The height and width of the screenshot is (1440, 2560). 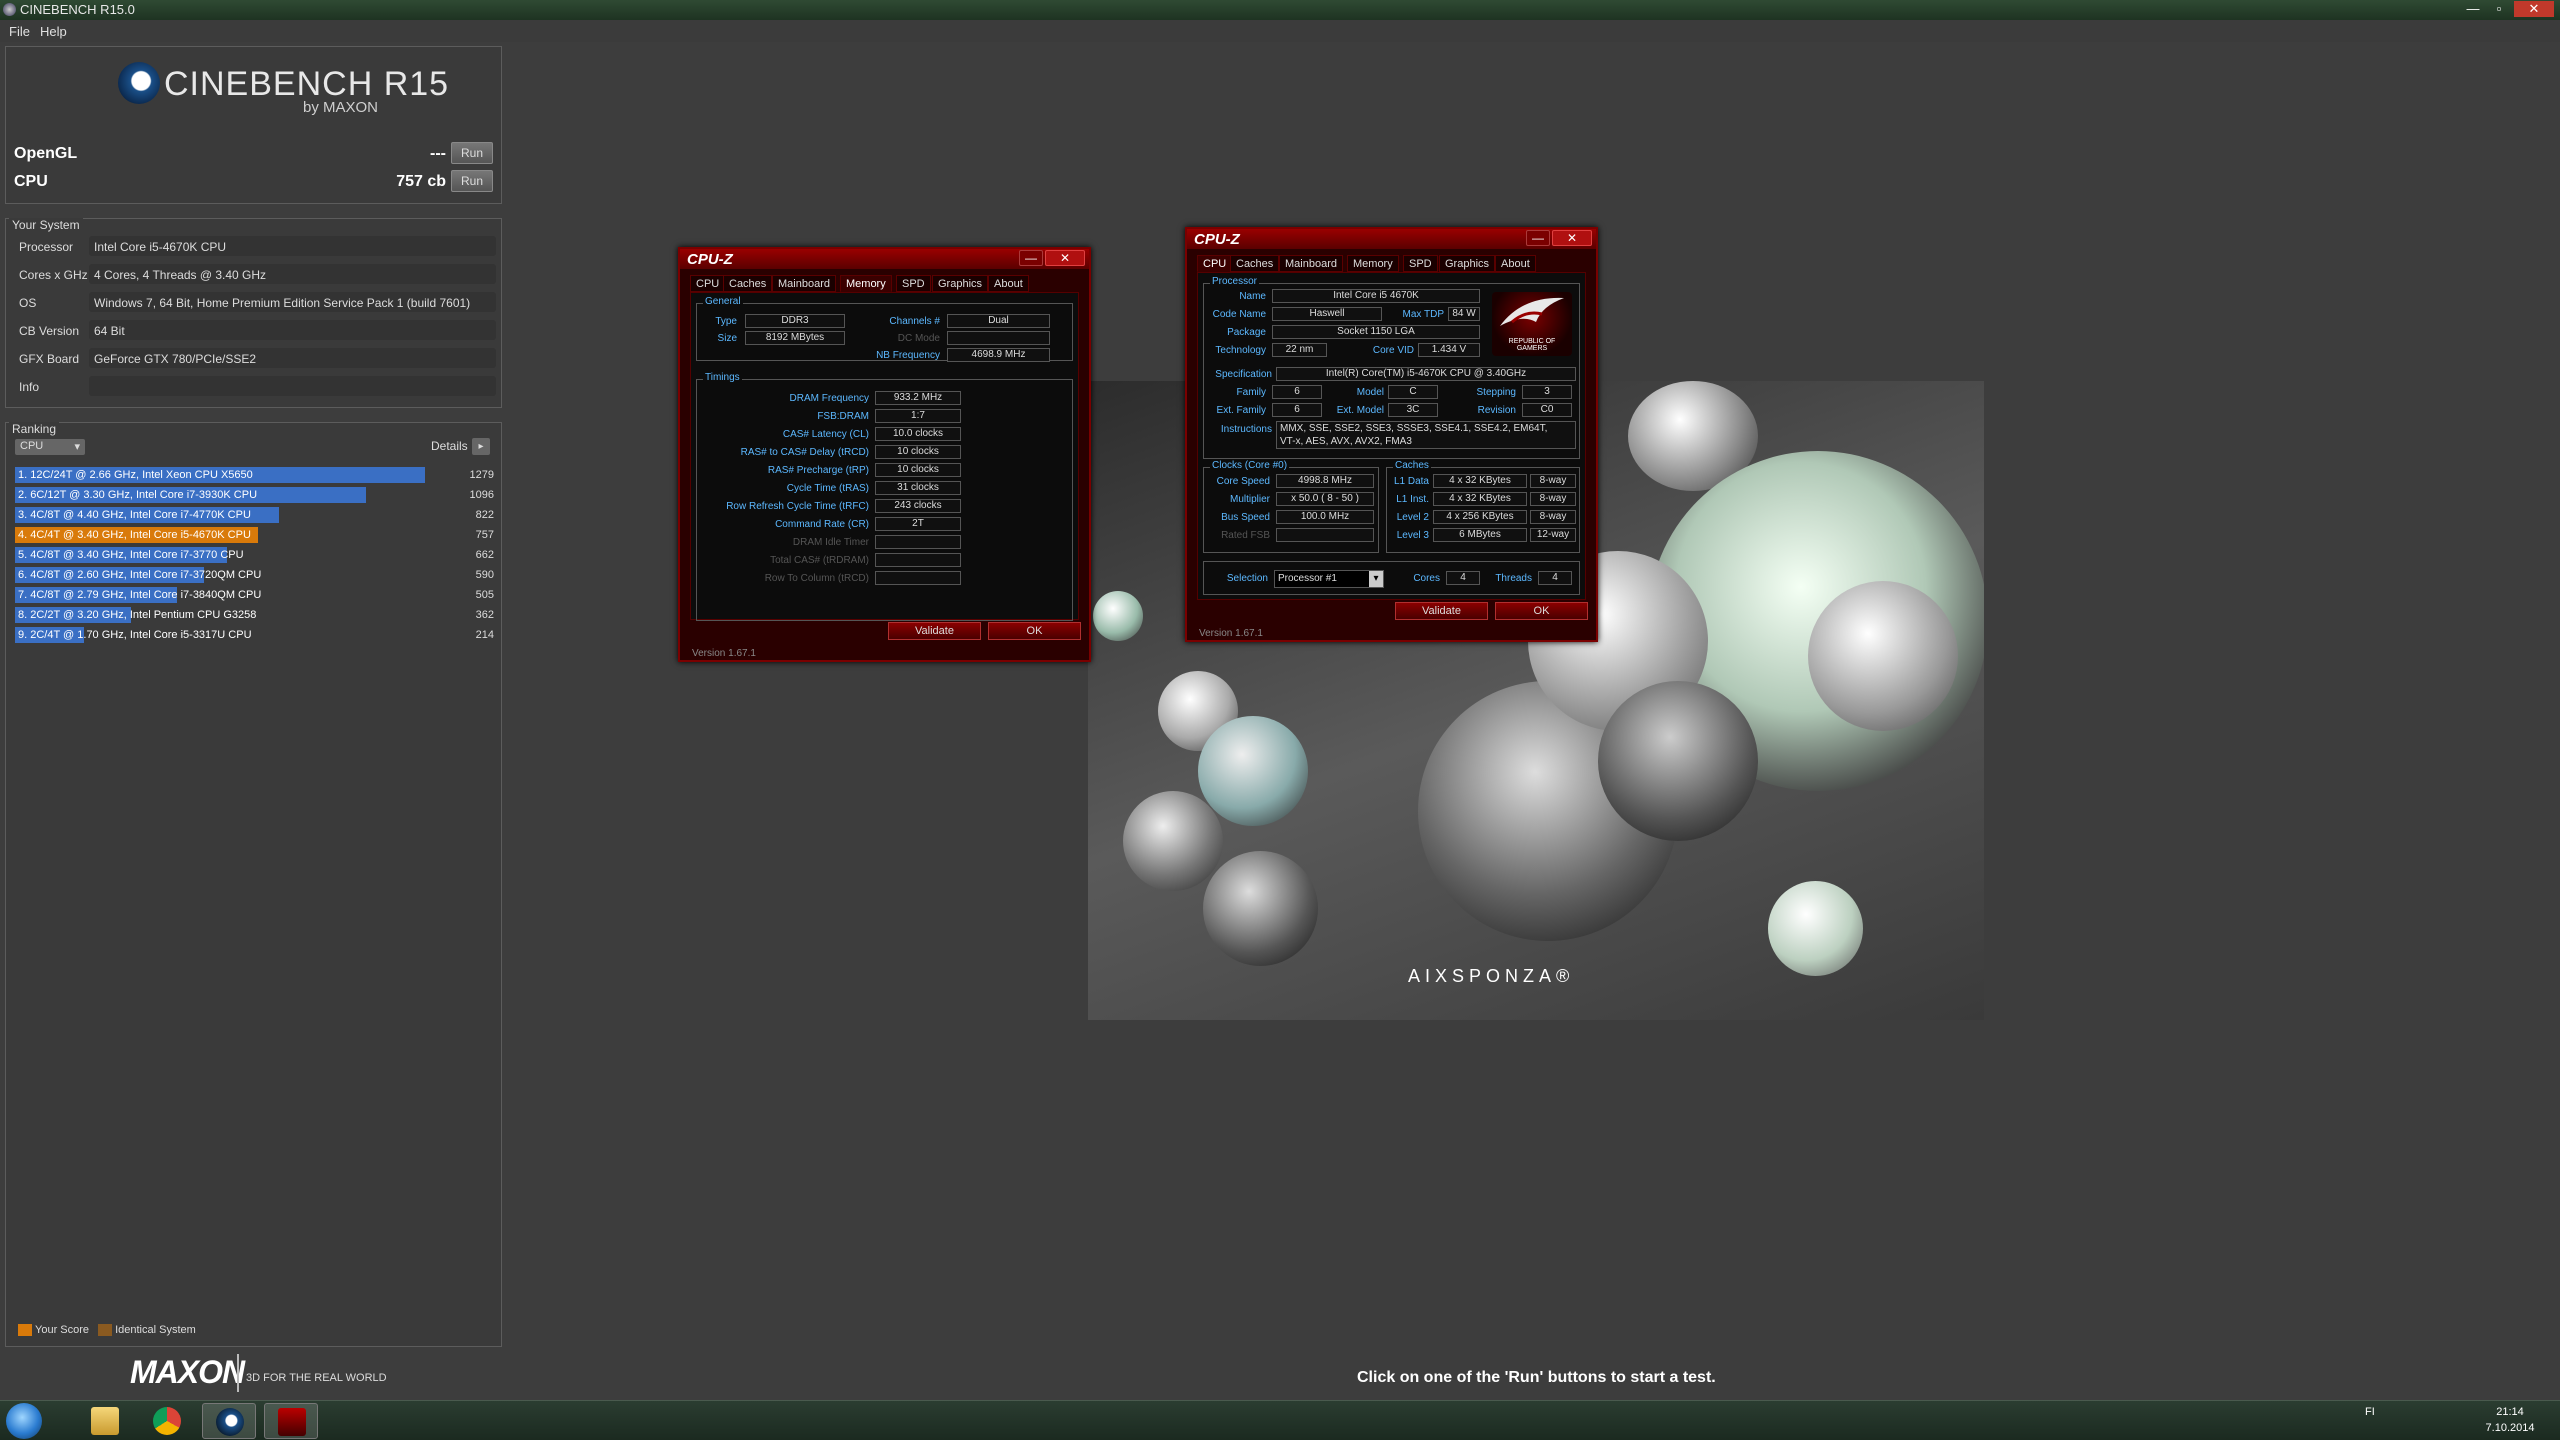 What do you see at coordinates (726, 321) in the screenshot?
I see `type-label: Type` at bounding box center [726, 321].